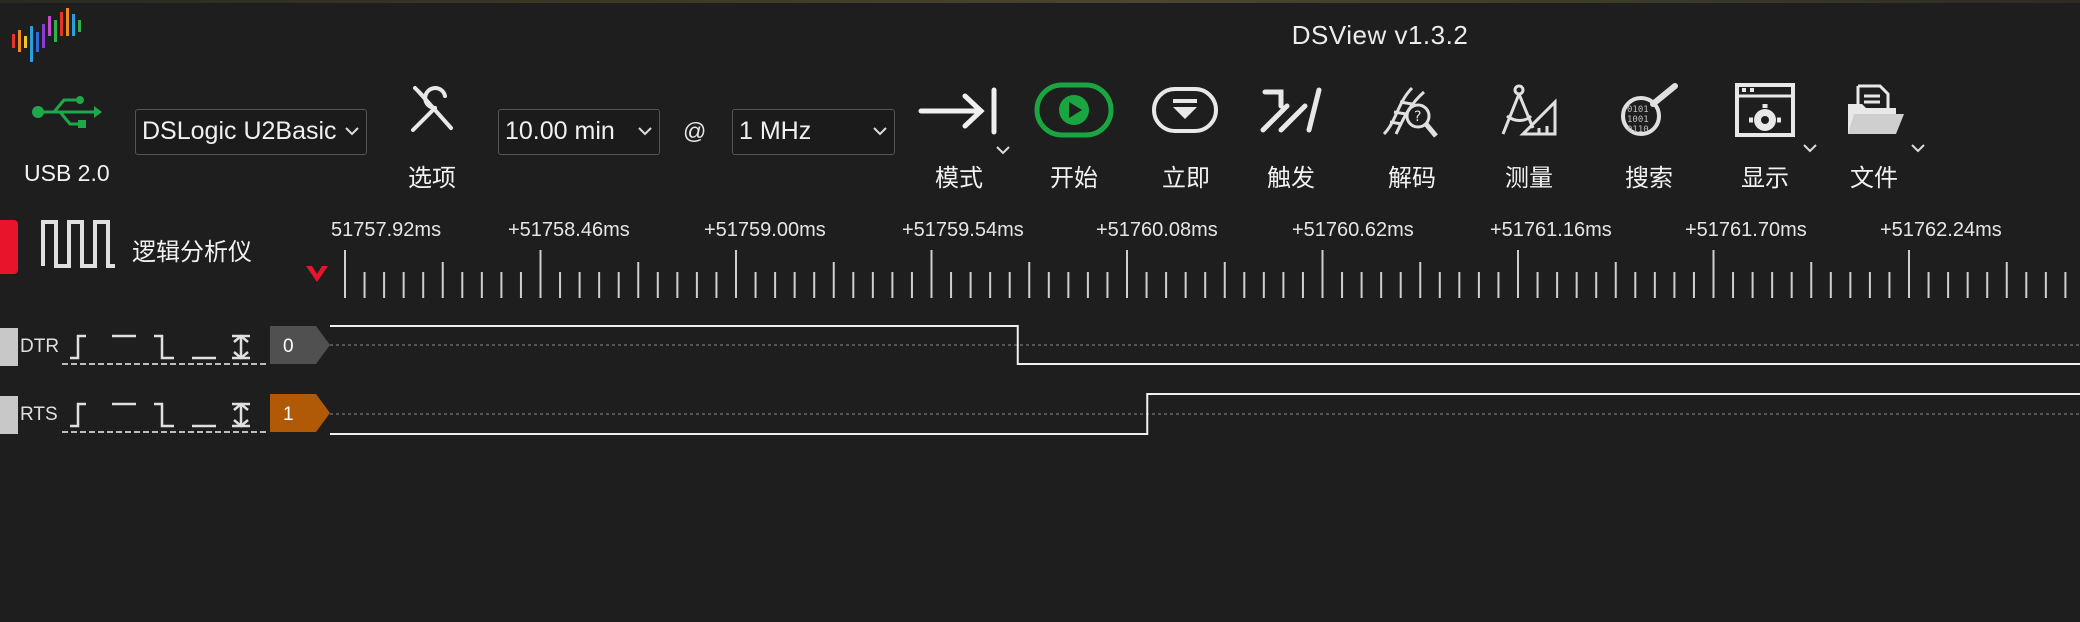 The width and height of the screenshot is (2080, 622). Describe the element at coordinates (1074, 110) in the screenshot. I see `play-icon` at that location.